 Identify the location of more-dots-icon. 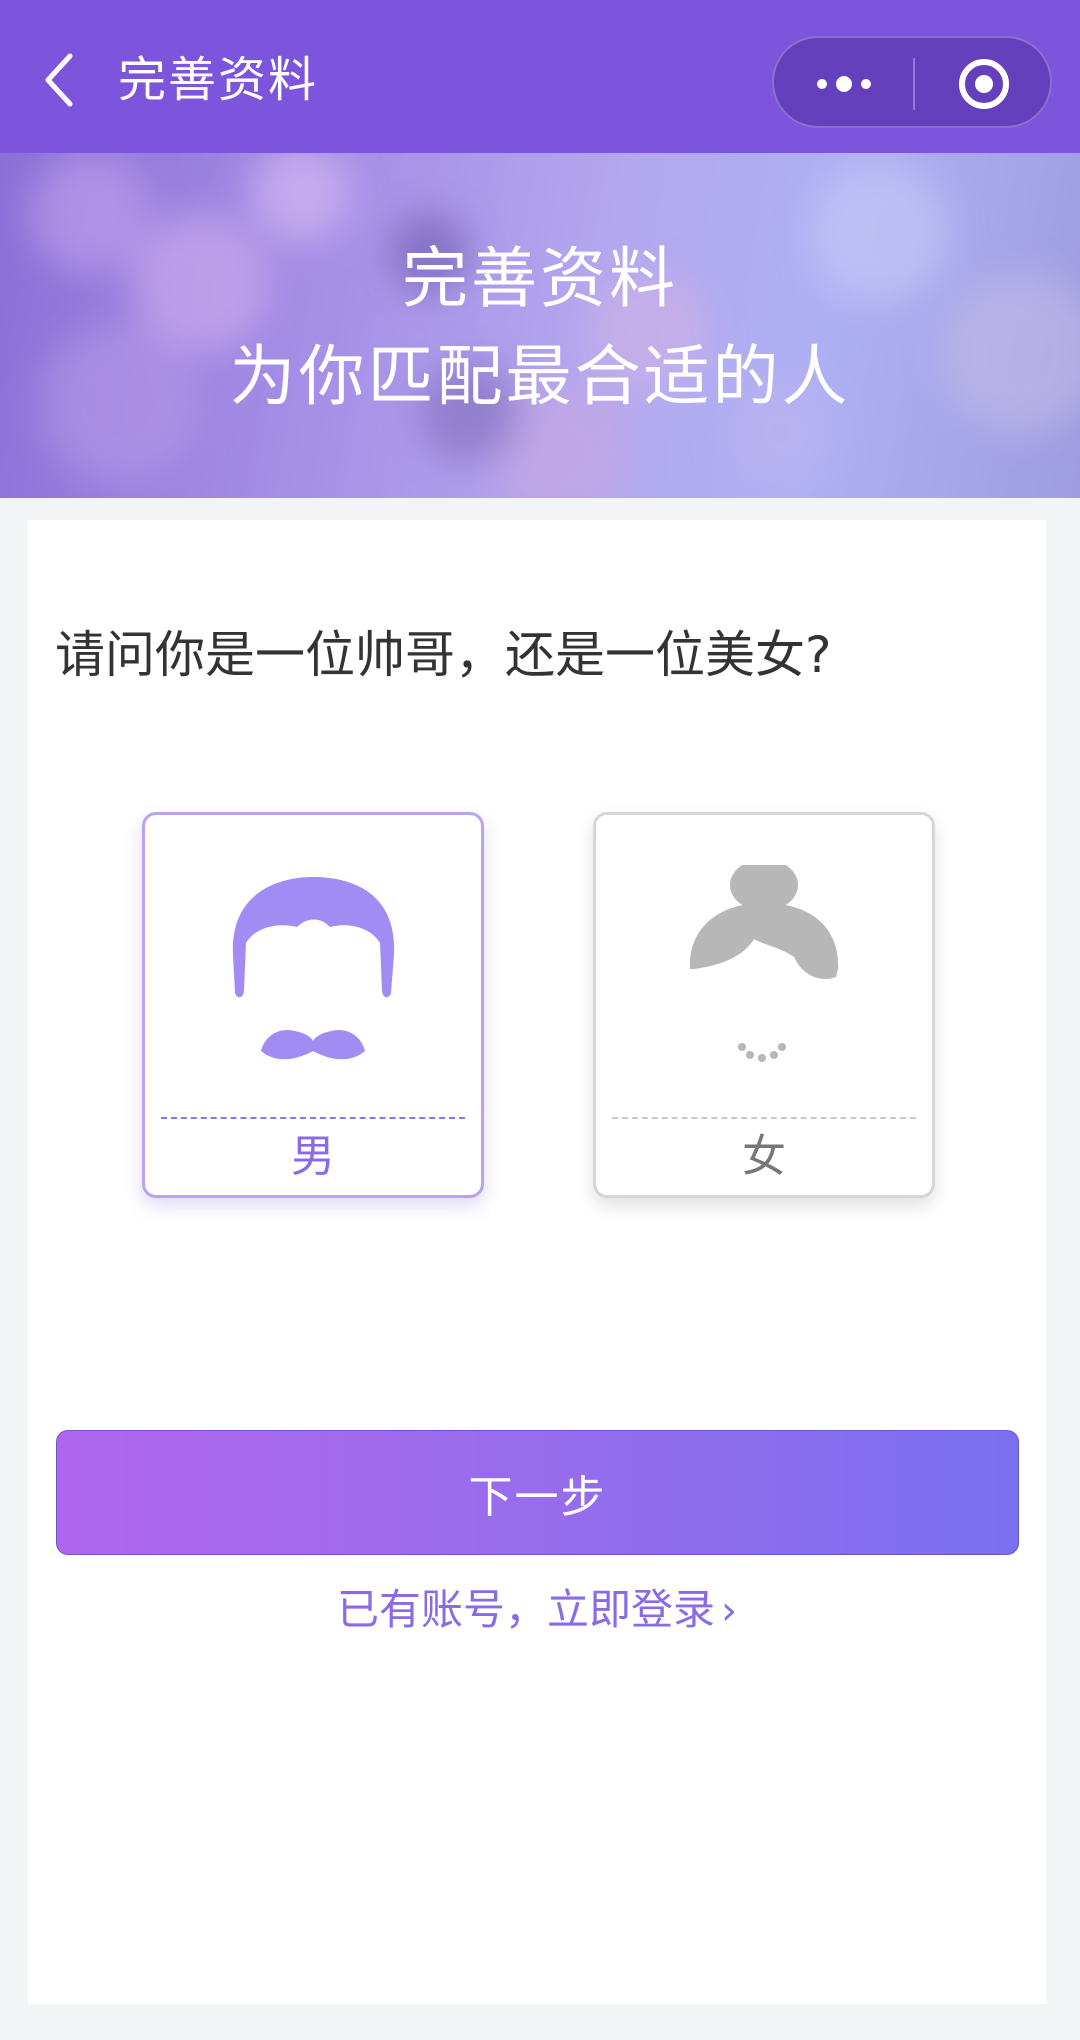
(844, 84).